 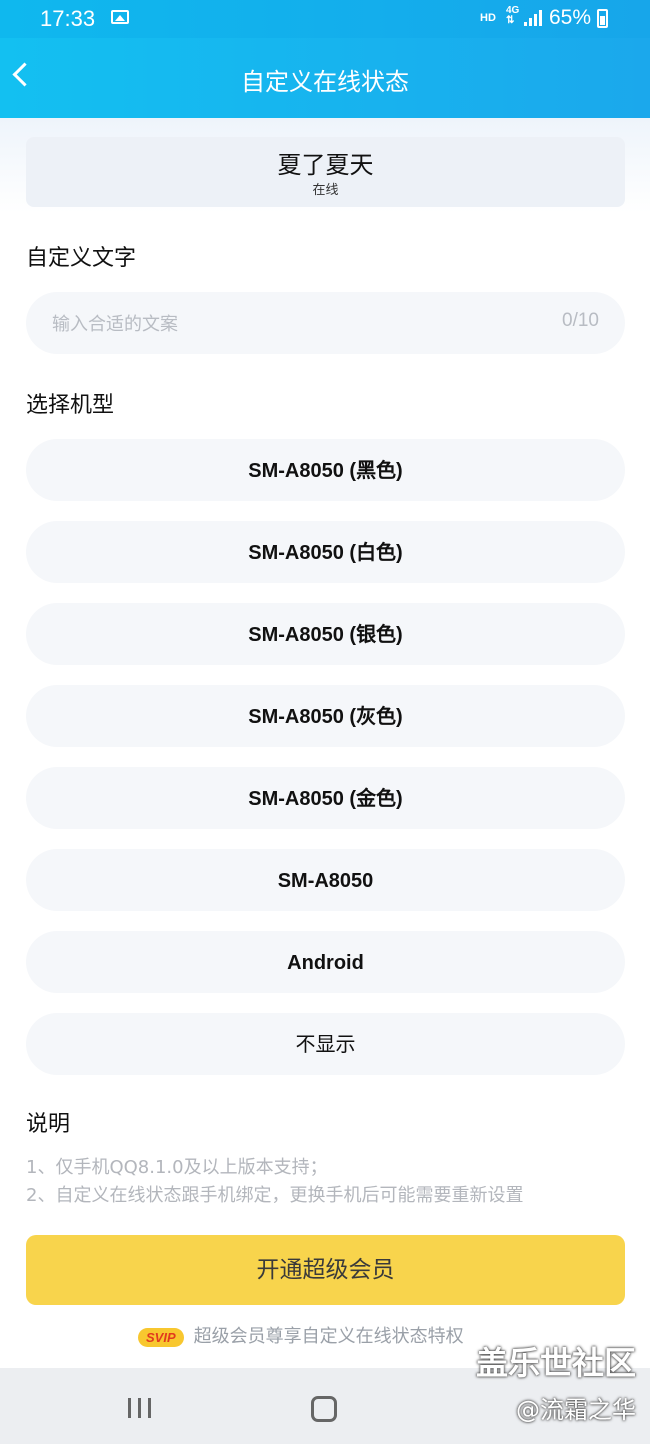 I want to click on description-heading: 说明, so click(x=48, y=1124).